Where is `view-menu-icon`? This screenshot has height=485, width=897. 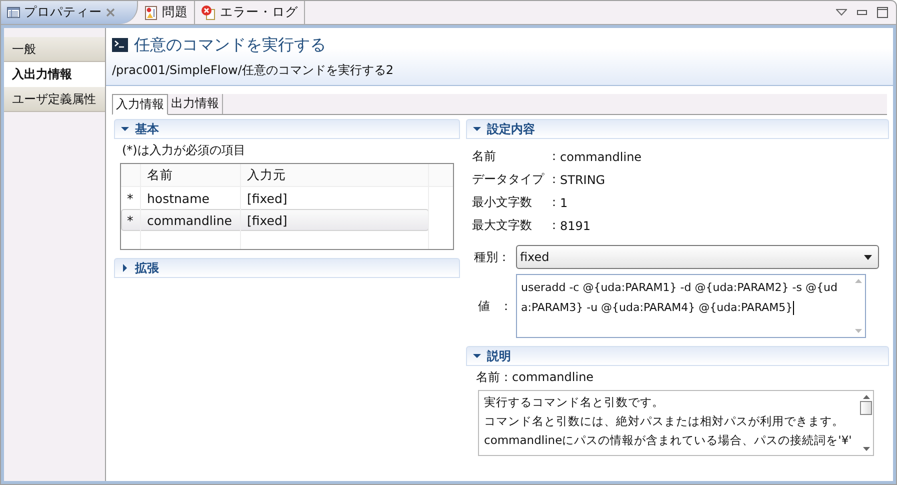 view-menu-icon is located at coordinates (841, 12).